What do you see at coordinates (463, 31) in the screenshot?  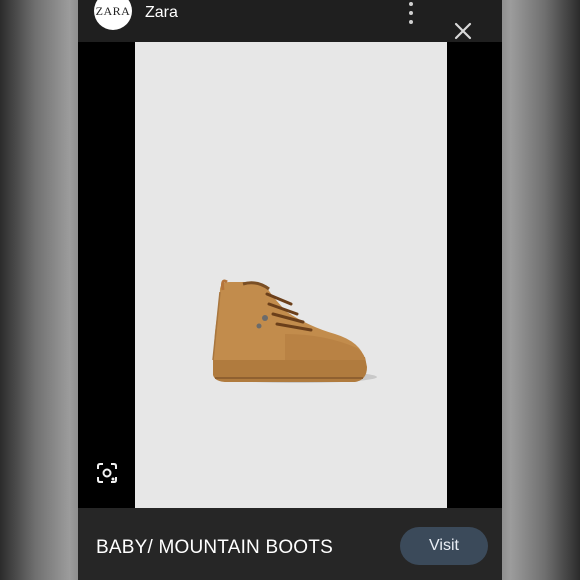 I see `close-icon` at bounding box center [463, 31].